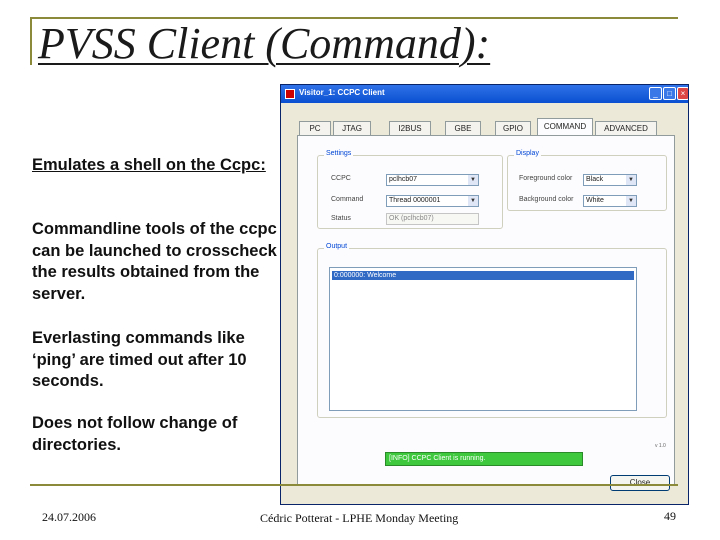  Describe the element at coordinates (415, 200) in the screenshot. I see `command-value: Thread 0000001` at that location.